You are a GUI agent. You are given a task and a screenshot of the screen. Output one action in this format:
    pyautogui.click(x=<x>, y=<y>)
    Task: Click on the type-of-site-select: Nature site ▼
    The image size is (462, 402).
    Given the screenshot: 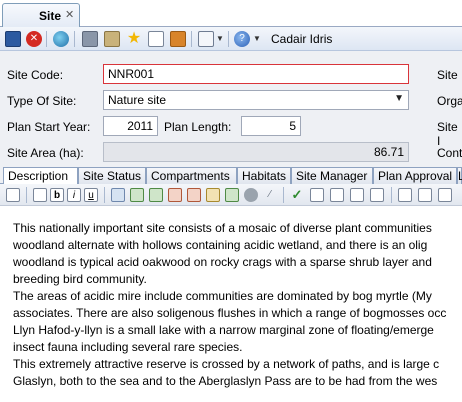 What is the action you would take?
    pyautogui.click(x=256, y=100)
    